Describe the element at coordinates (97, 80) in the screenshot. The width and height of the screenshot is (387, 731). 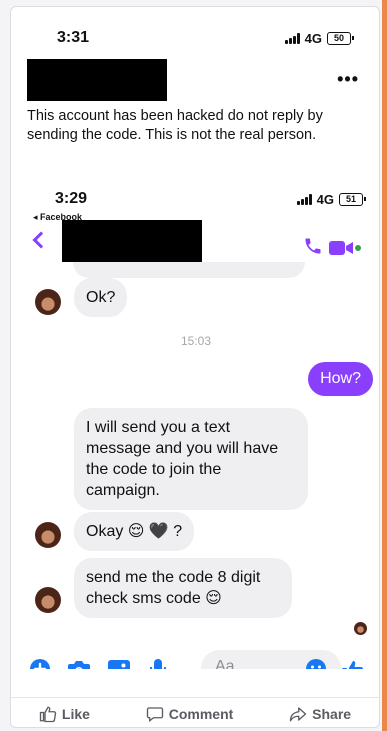
I see `redacted-author` at that location.